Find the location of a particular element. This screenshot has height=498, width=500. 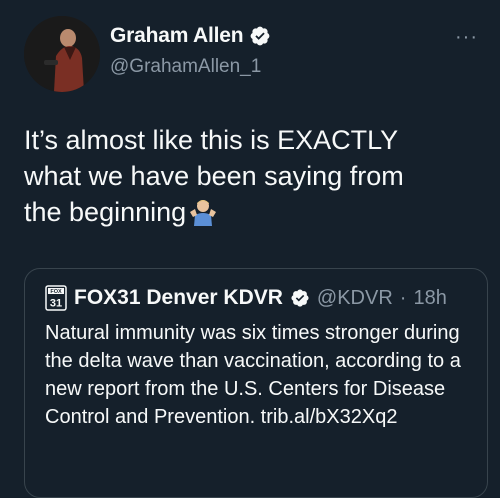

svg-text: FOX is located at coordinates (56, 292).